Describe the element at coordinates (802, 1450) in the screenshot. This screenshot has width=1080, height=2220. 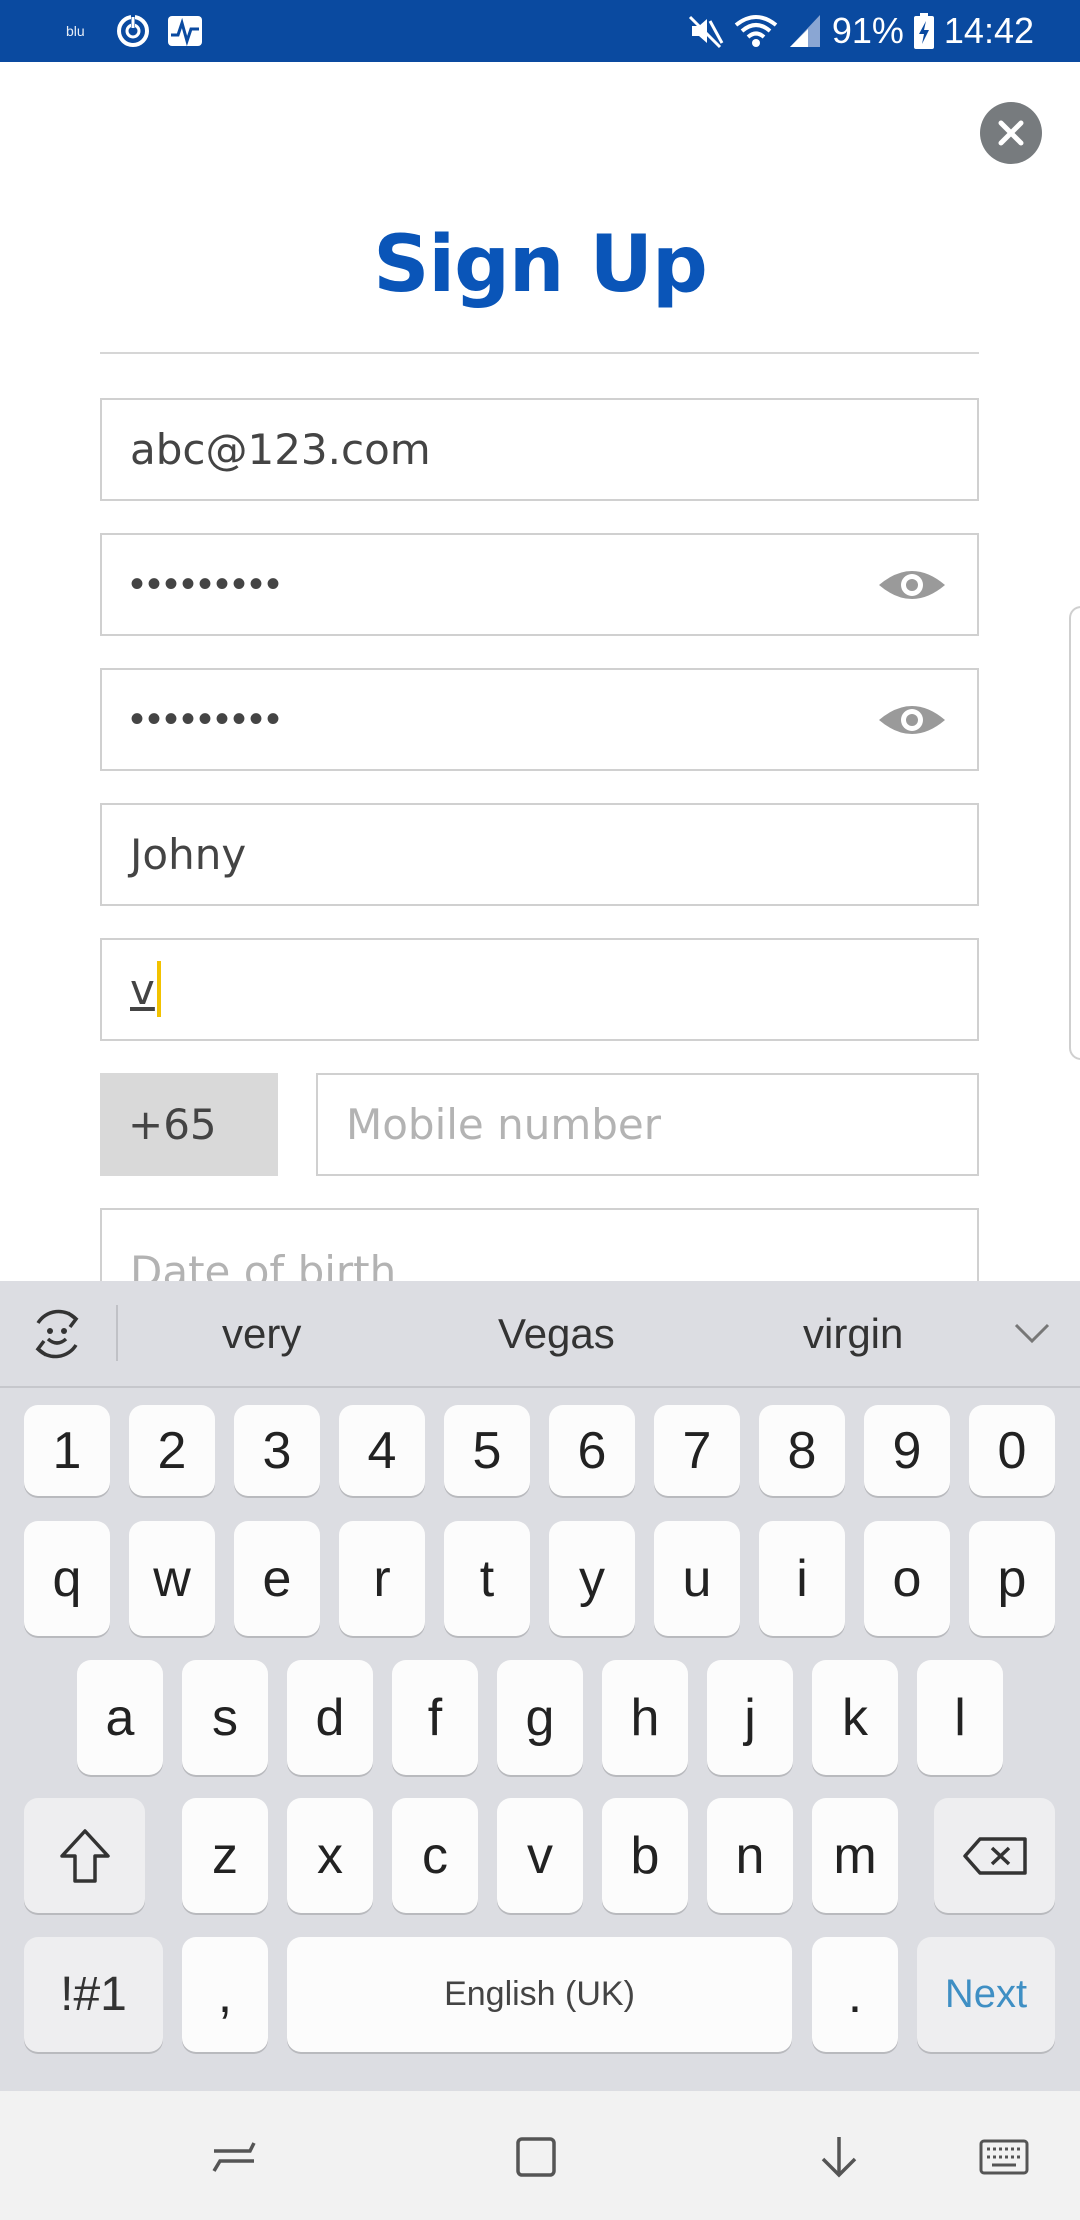
I see `key-8: 8` at that location.